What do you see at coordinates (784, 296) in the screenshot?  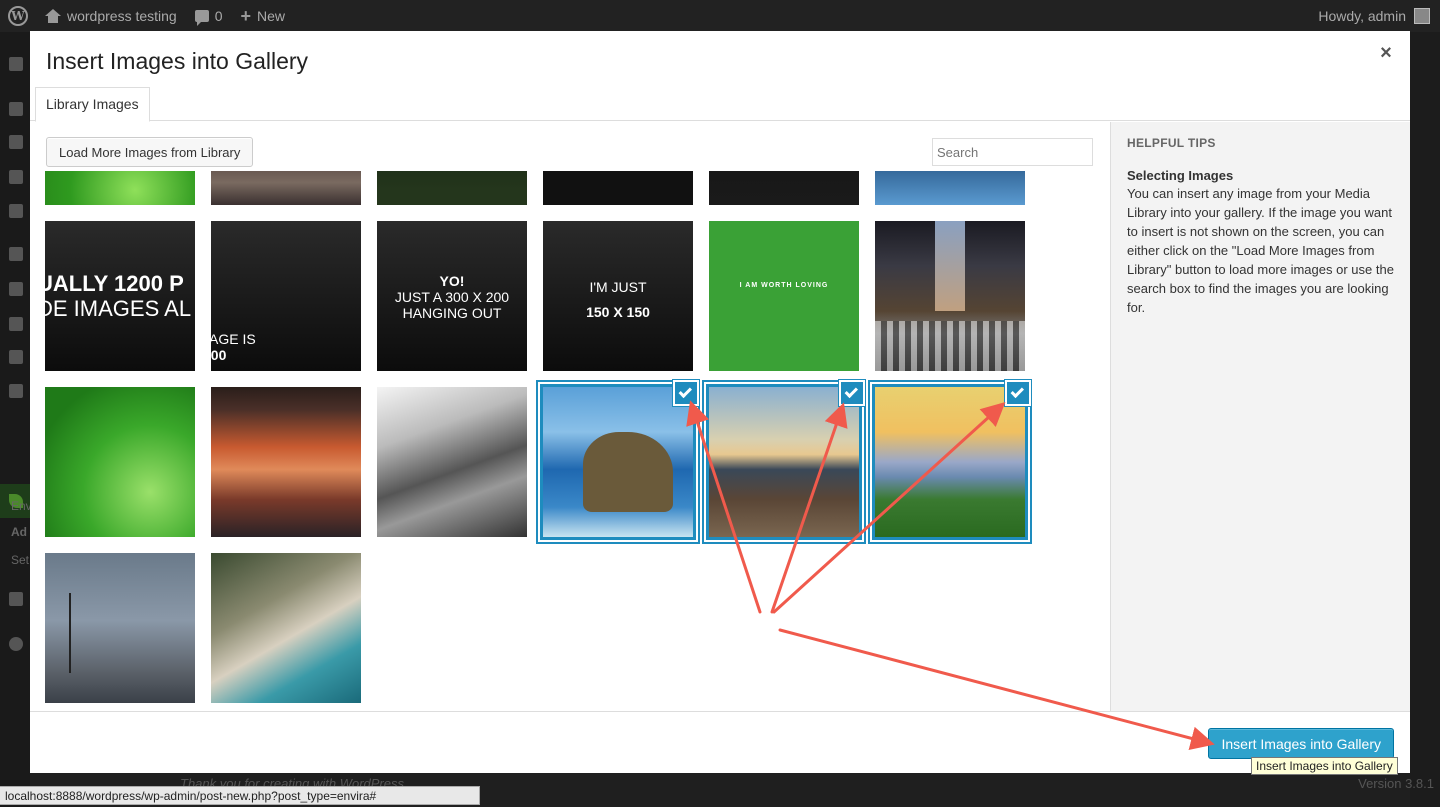 I see `image-thumb-worth-loving: I AM WORTH LOVING` at bounding box center [784, 296].